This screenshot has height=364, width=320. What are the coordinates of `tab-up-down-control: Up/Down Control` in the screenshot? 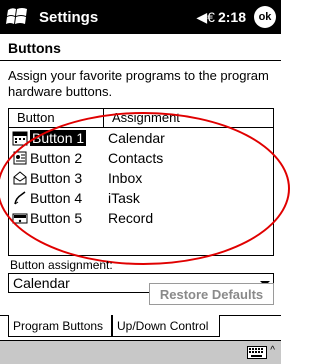 It's located at (166, 326).